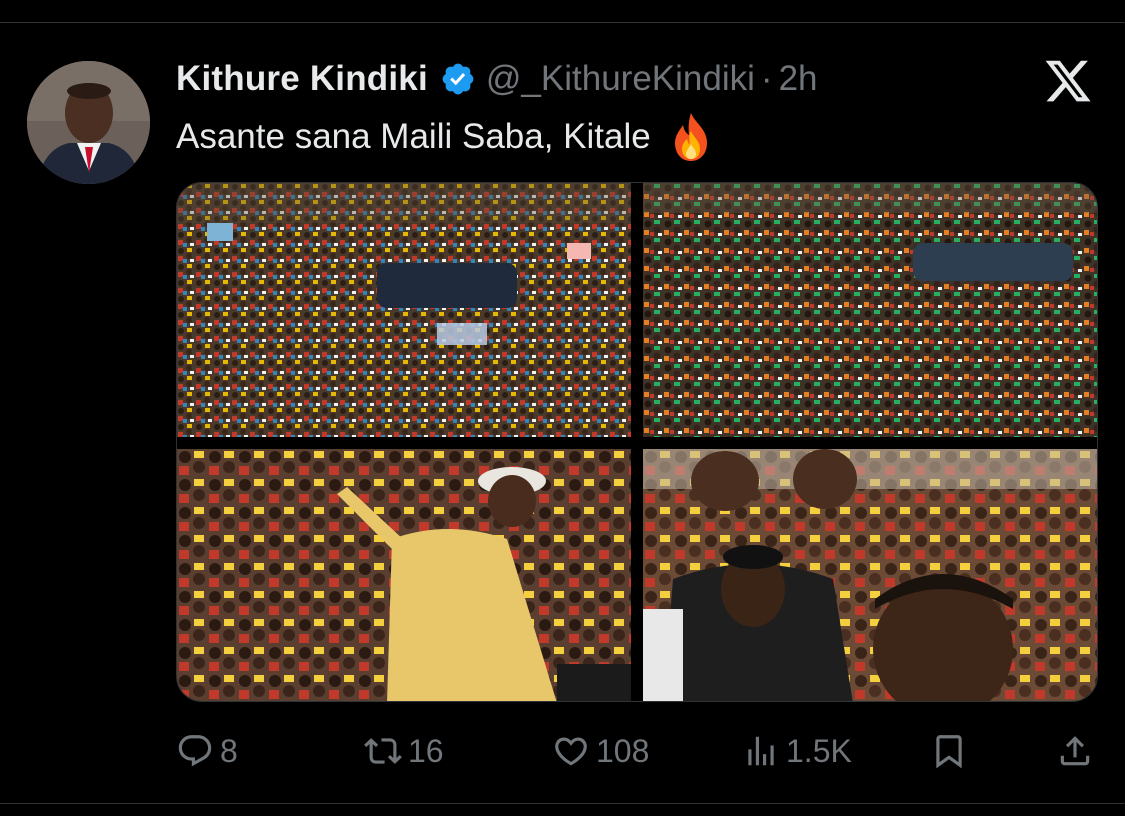 The image size is (1125, 816). Describe the element at coordinates (404, 575) in the screenshot. I see `speaker-photo` at that location.